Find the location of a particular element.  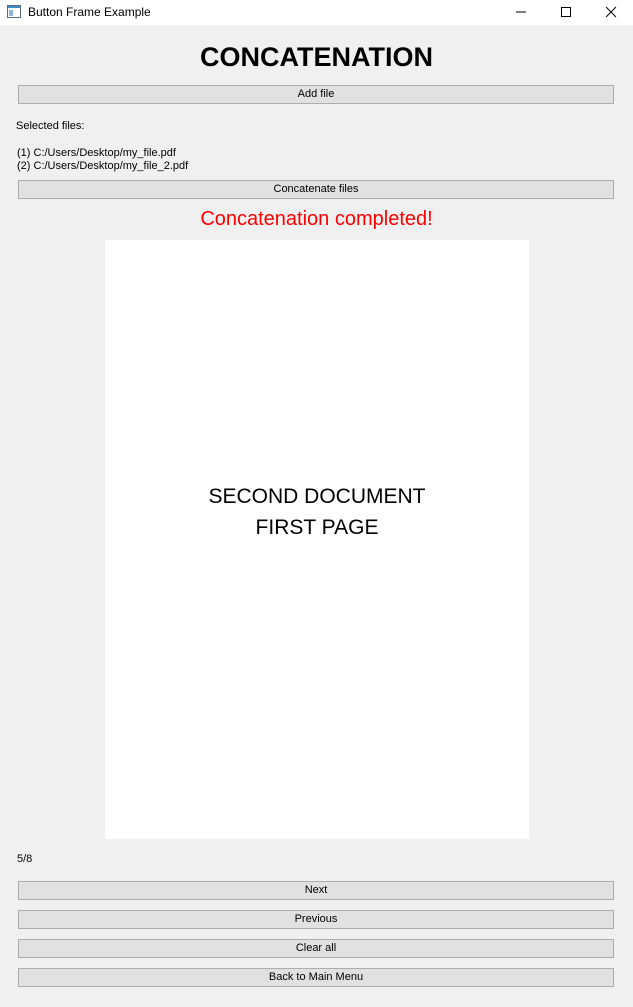

preview-page-content: SECOND DOCUMENT FIRST PAGE is located at coordinates (317, 512).